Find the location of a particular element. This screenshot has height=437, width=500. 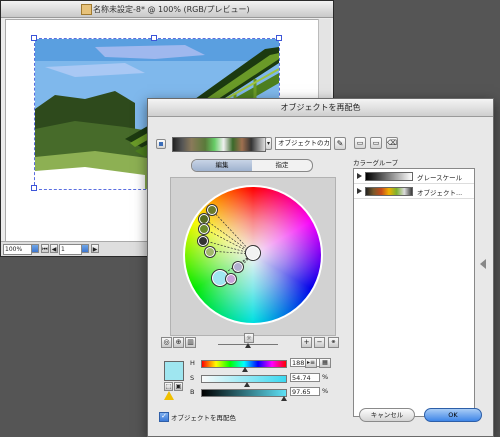

dialog-title: オブジェクトを再配色 is located at coordinates (320, 108).